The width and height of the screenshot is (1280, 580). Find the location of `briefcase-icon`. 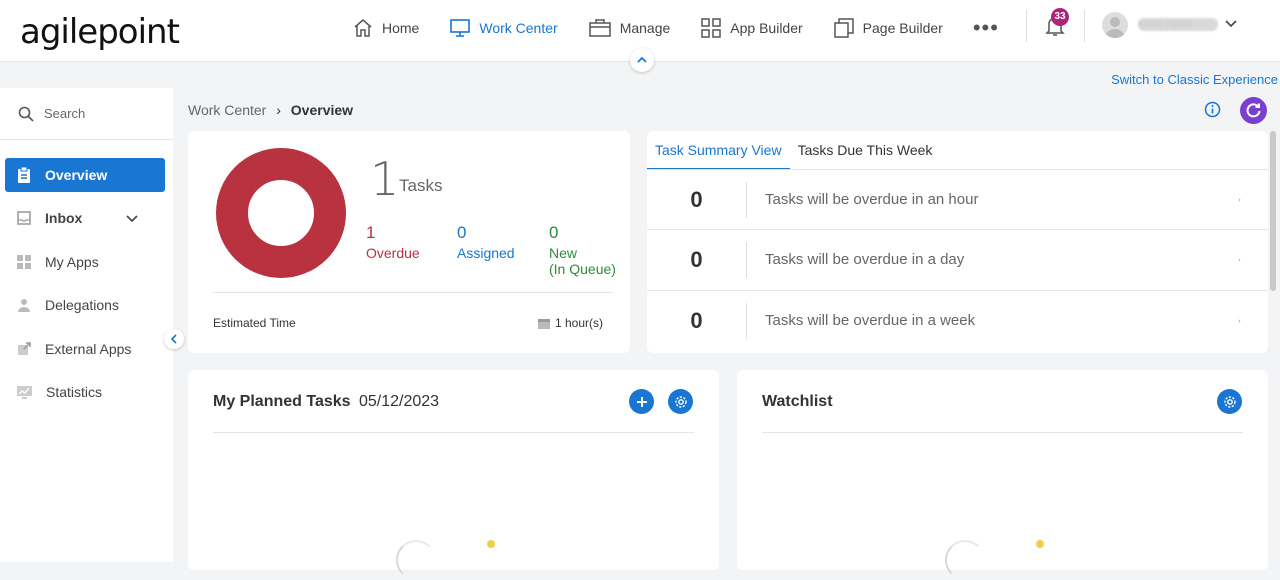

briefcase-icon is located at coordinates (599, 28).